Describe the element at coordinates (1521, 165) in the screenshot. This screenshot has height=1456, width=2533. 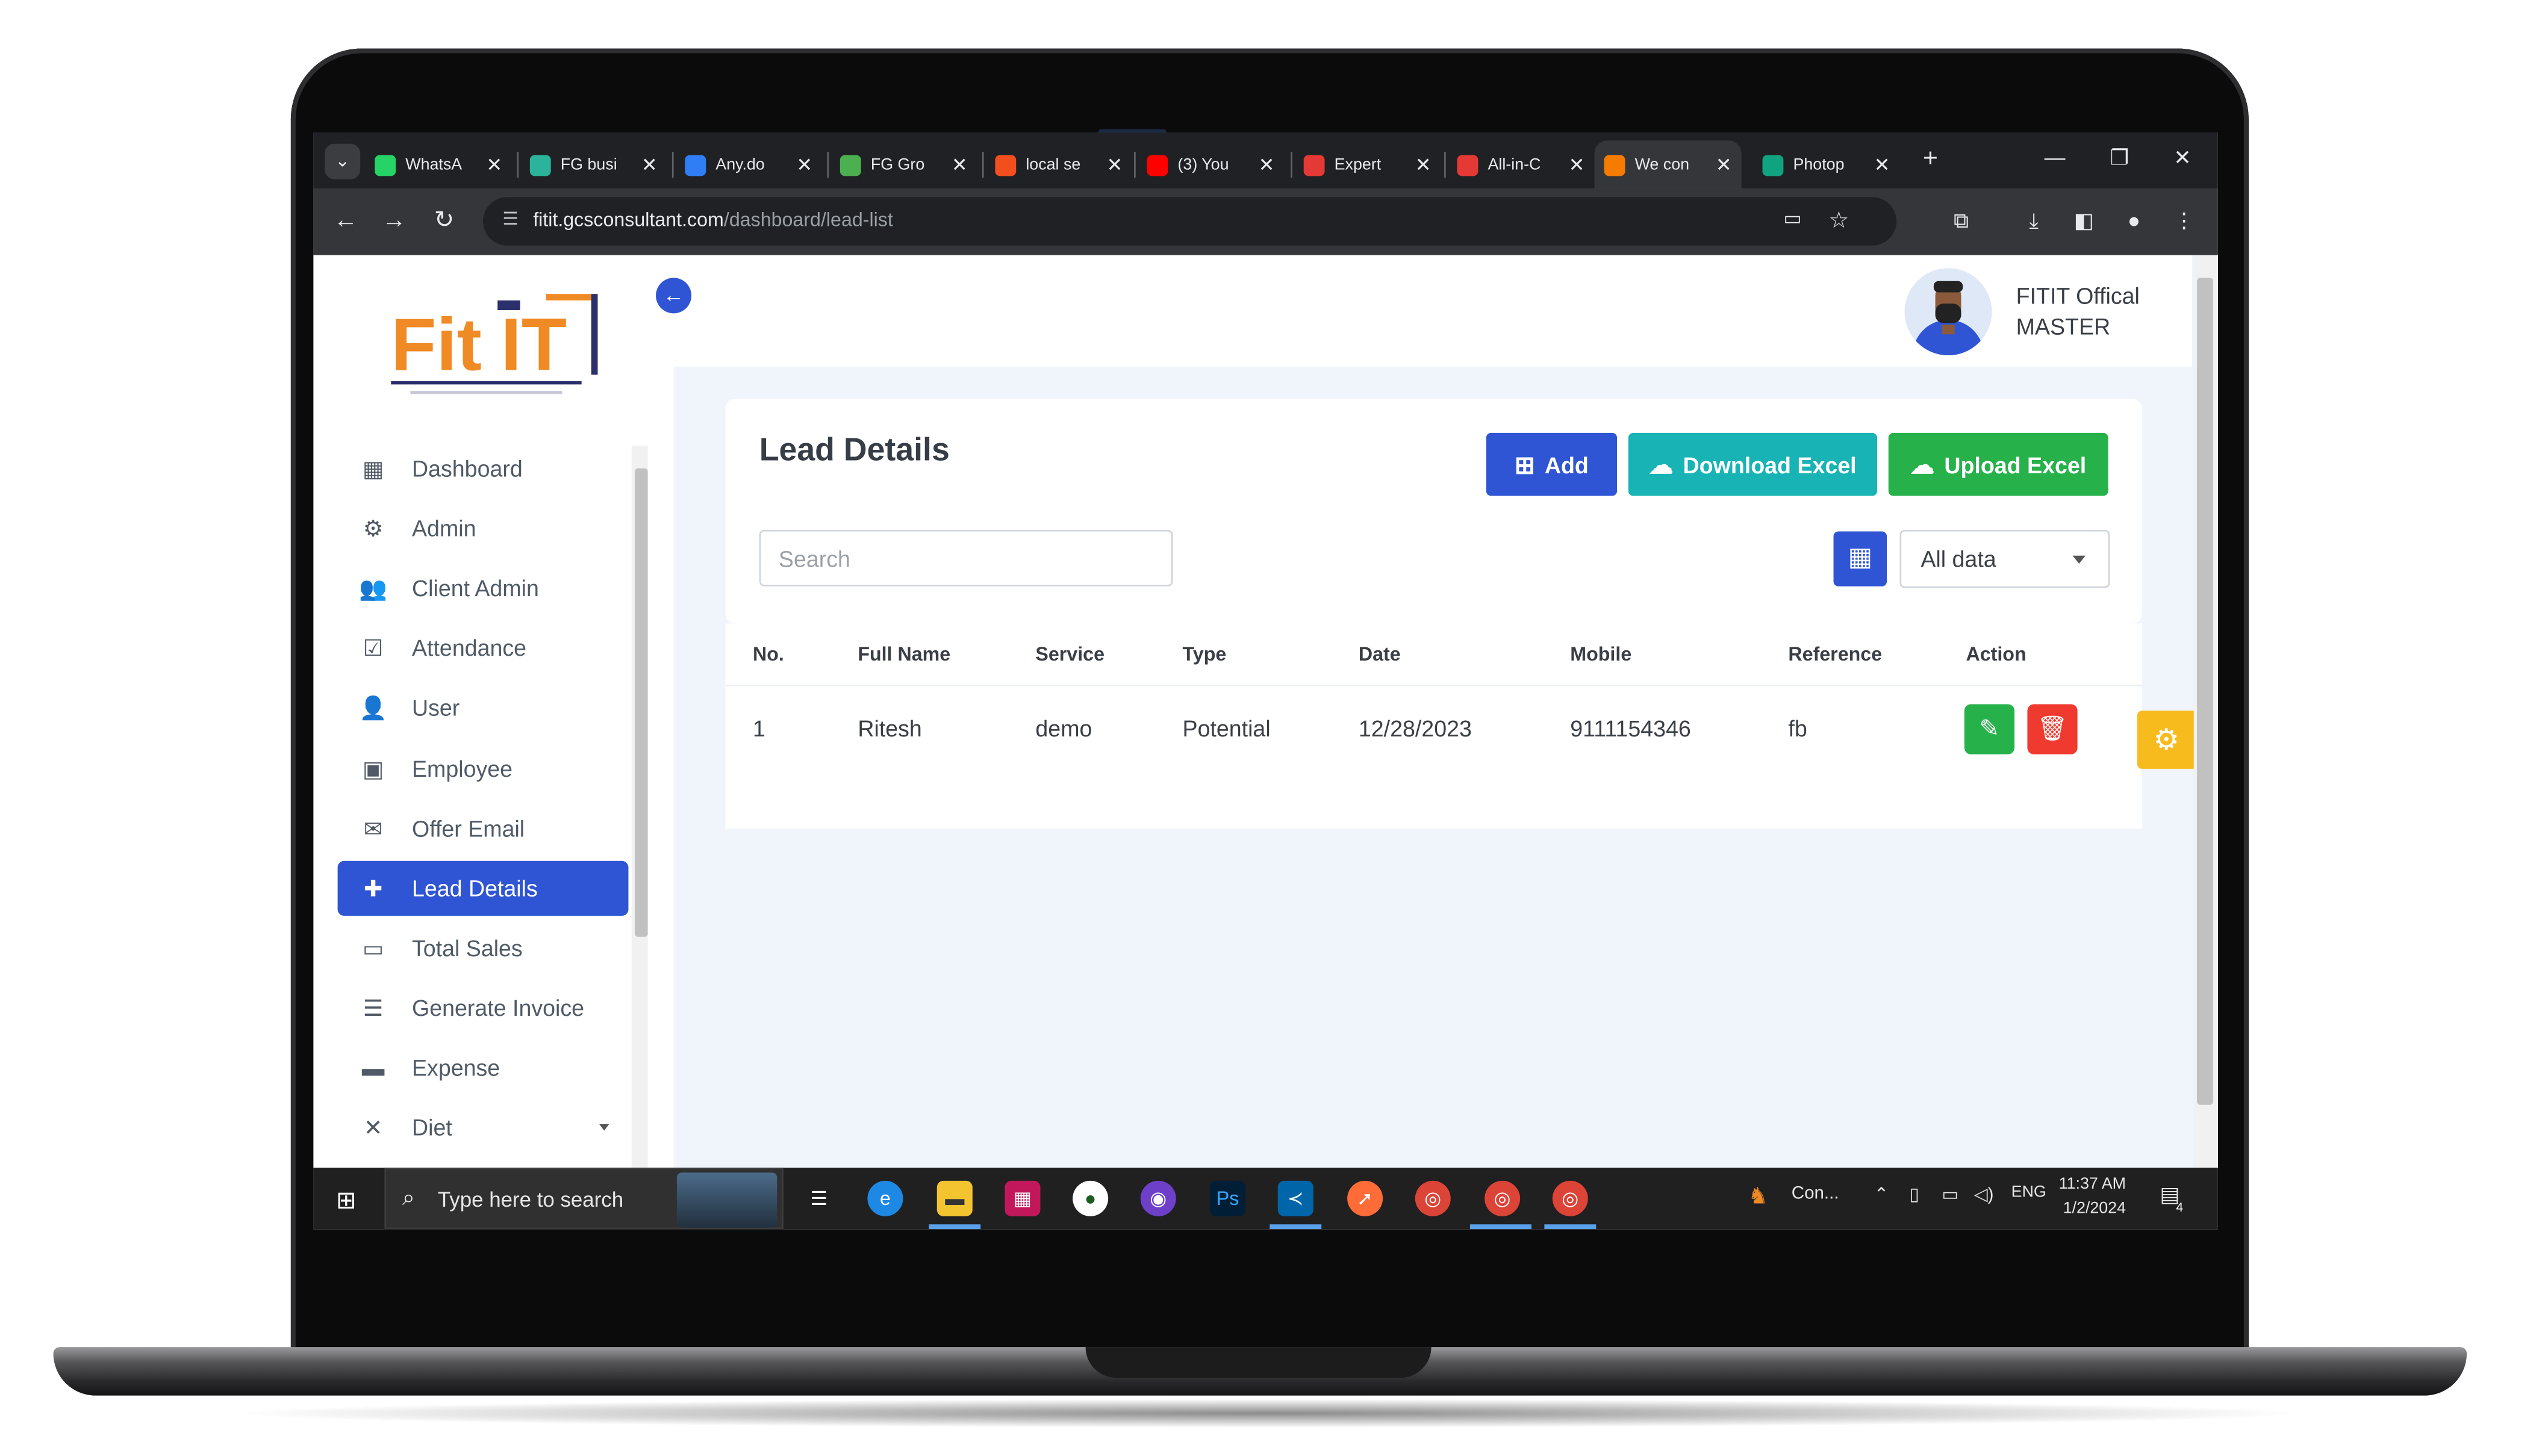
I see `browser-tab: All-in-C ✕` at that location.